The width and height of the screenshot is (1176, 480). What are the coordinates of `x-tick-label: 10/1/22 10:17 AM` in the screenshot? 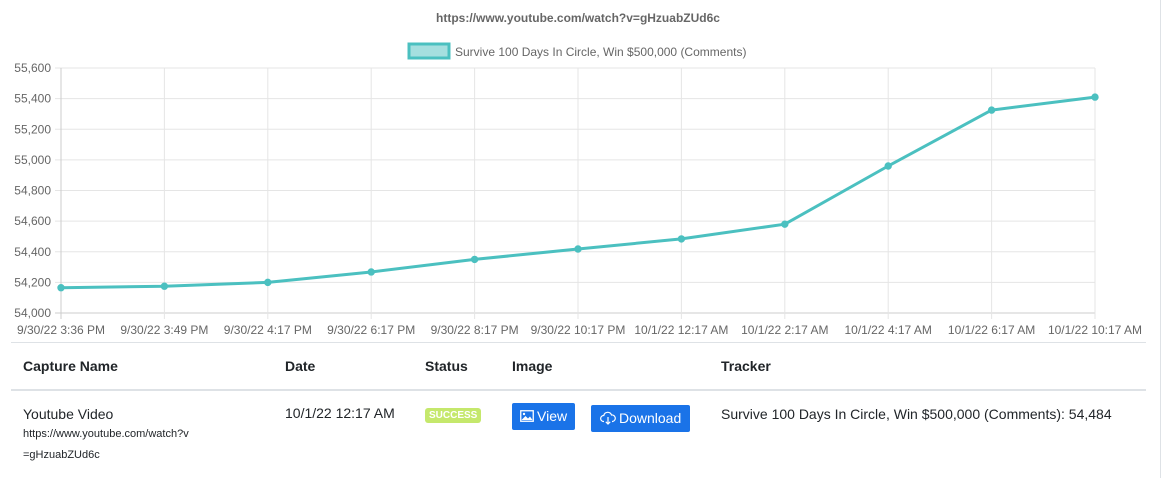 It's located at (1095, 330).